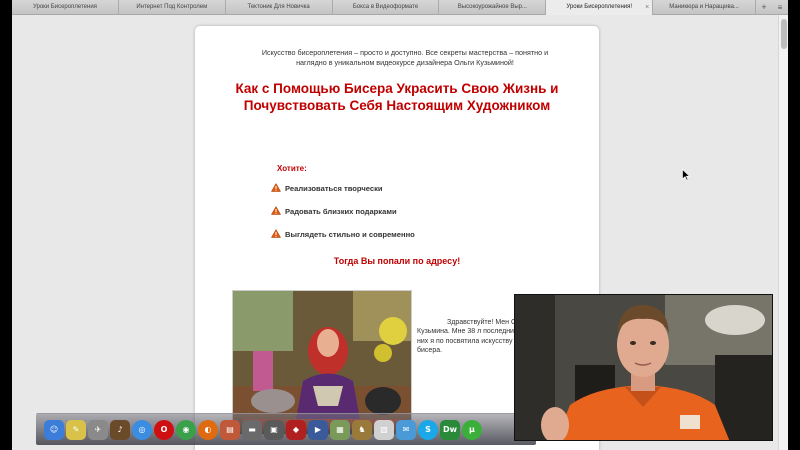  I want to click on benefit-item: Выглядеть стильно и современно, so click(343, 234).